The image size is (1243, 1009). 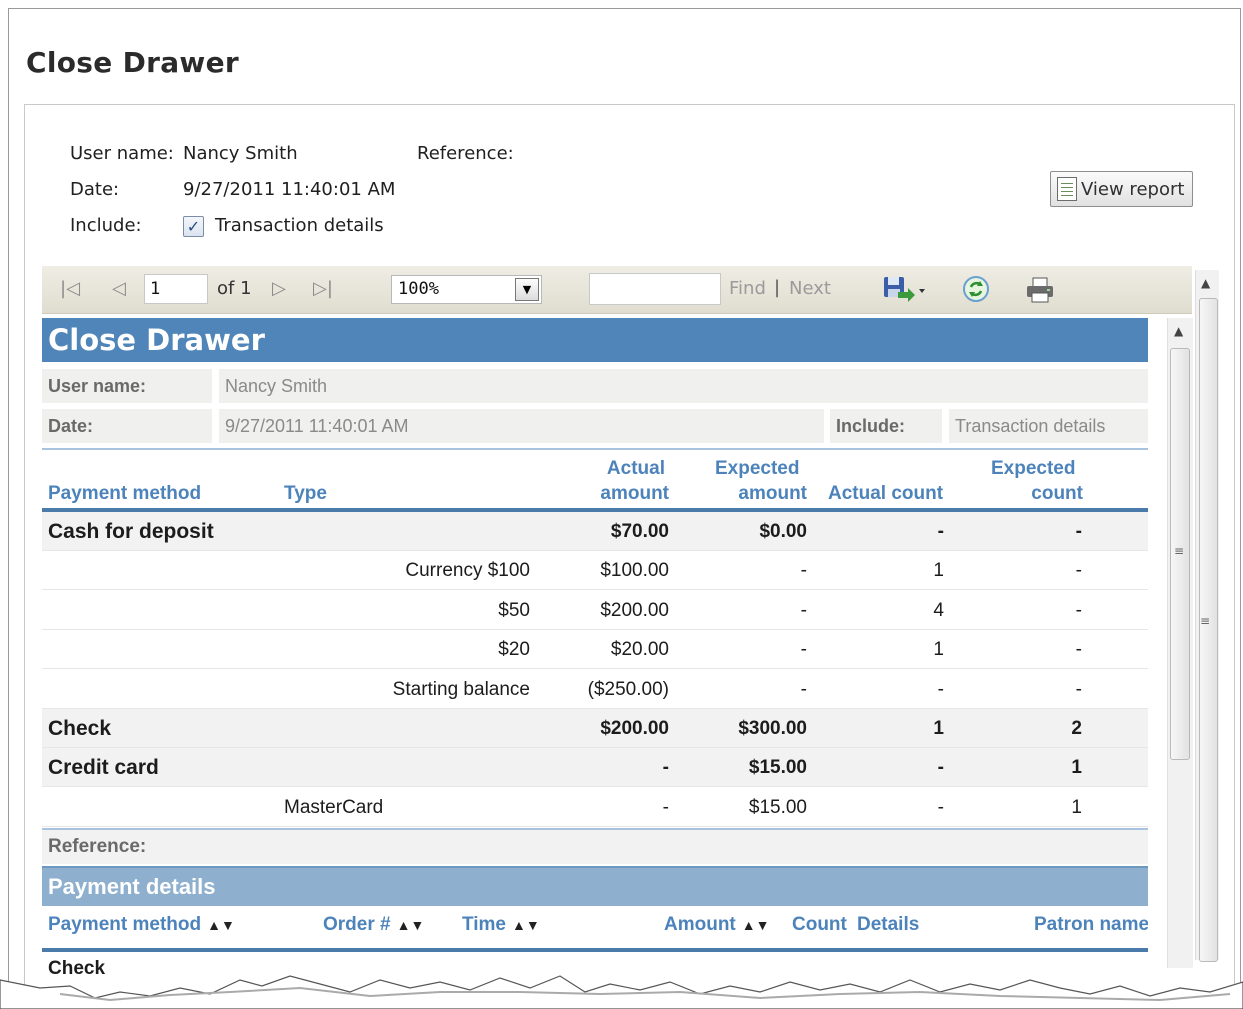 What do you see at coordinates (595, 650) in the screenshot?
I see `table-row: $20 $20.00 - 1 -` at bounding box center [595, 650].